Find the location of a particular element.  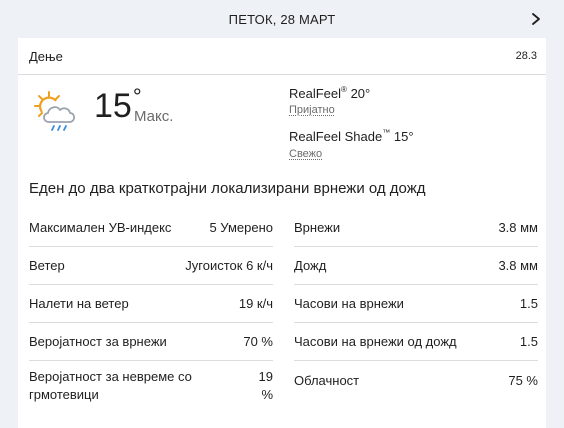

realfeel-shade-label: RealFeel Shade is located at coordinates (336, 136).